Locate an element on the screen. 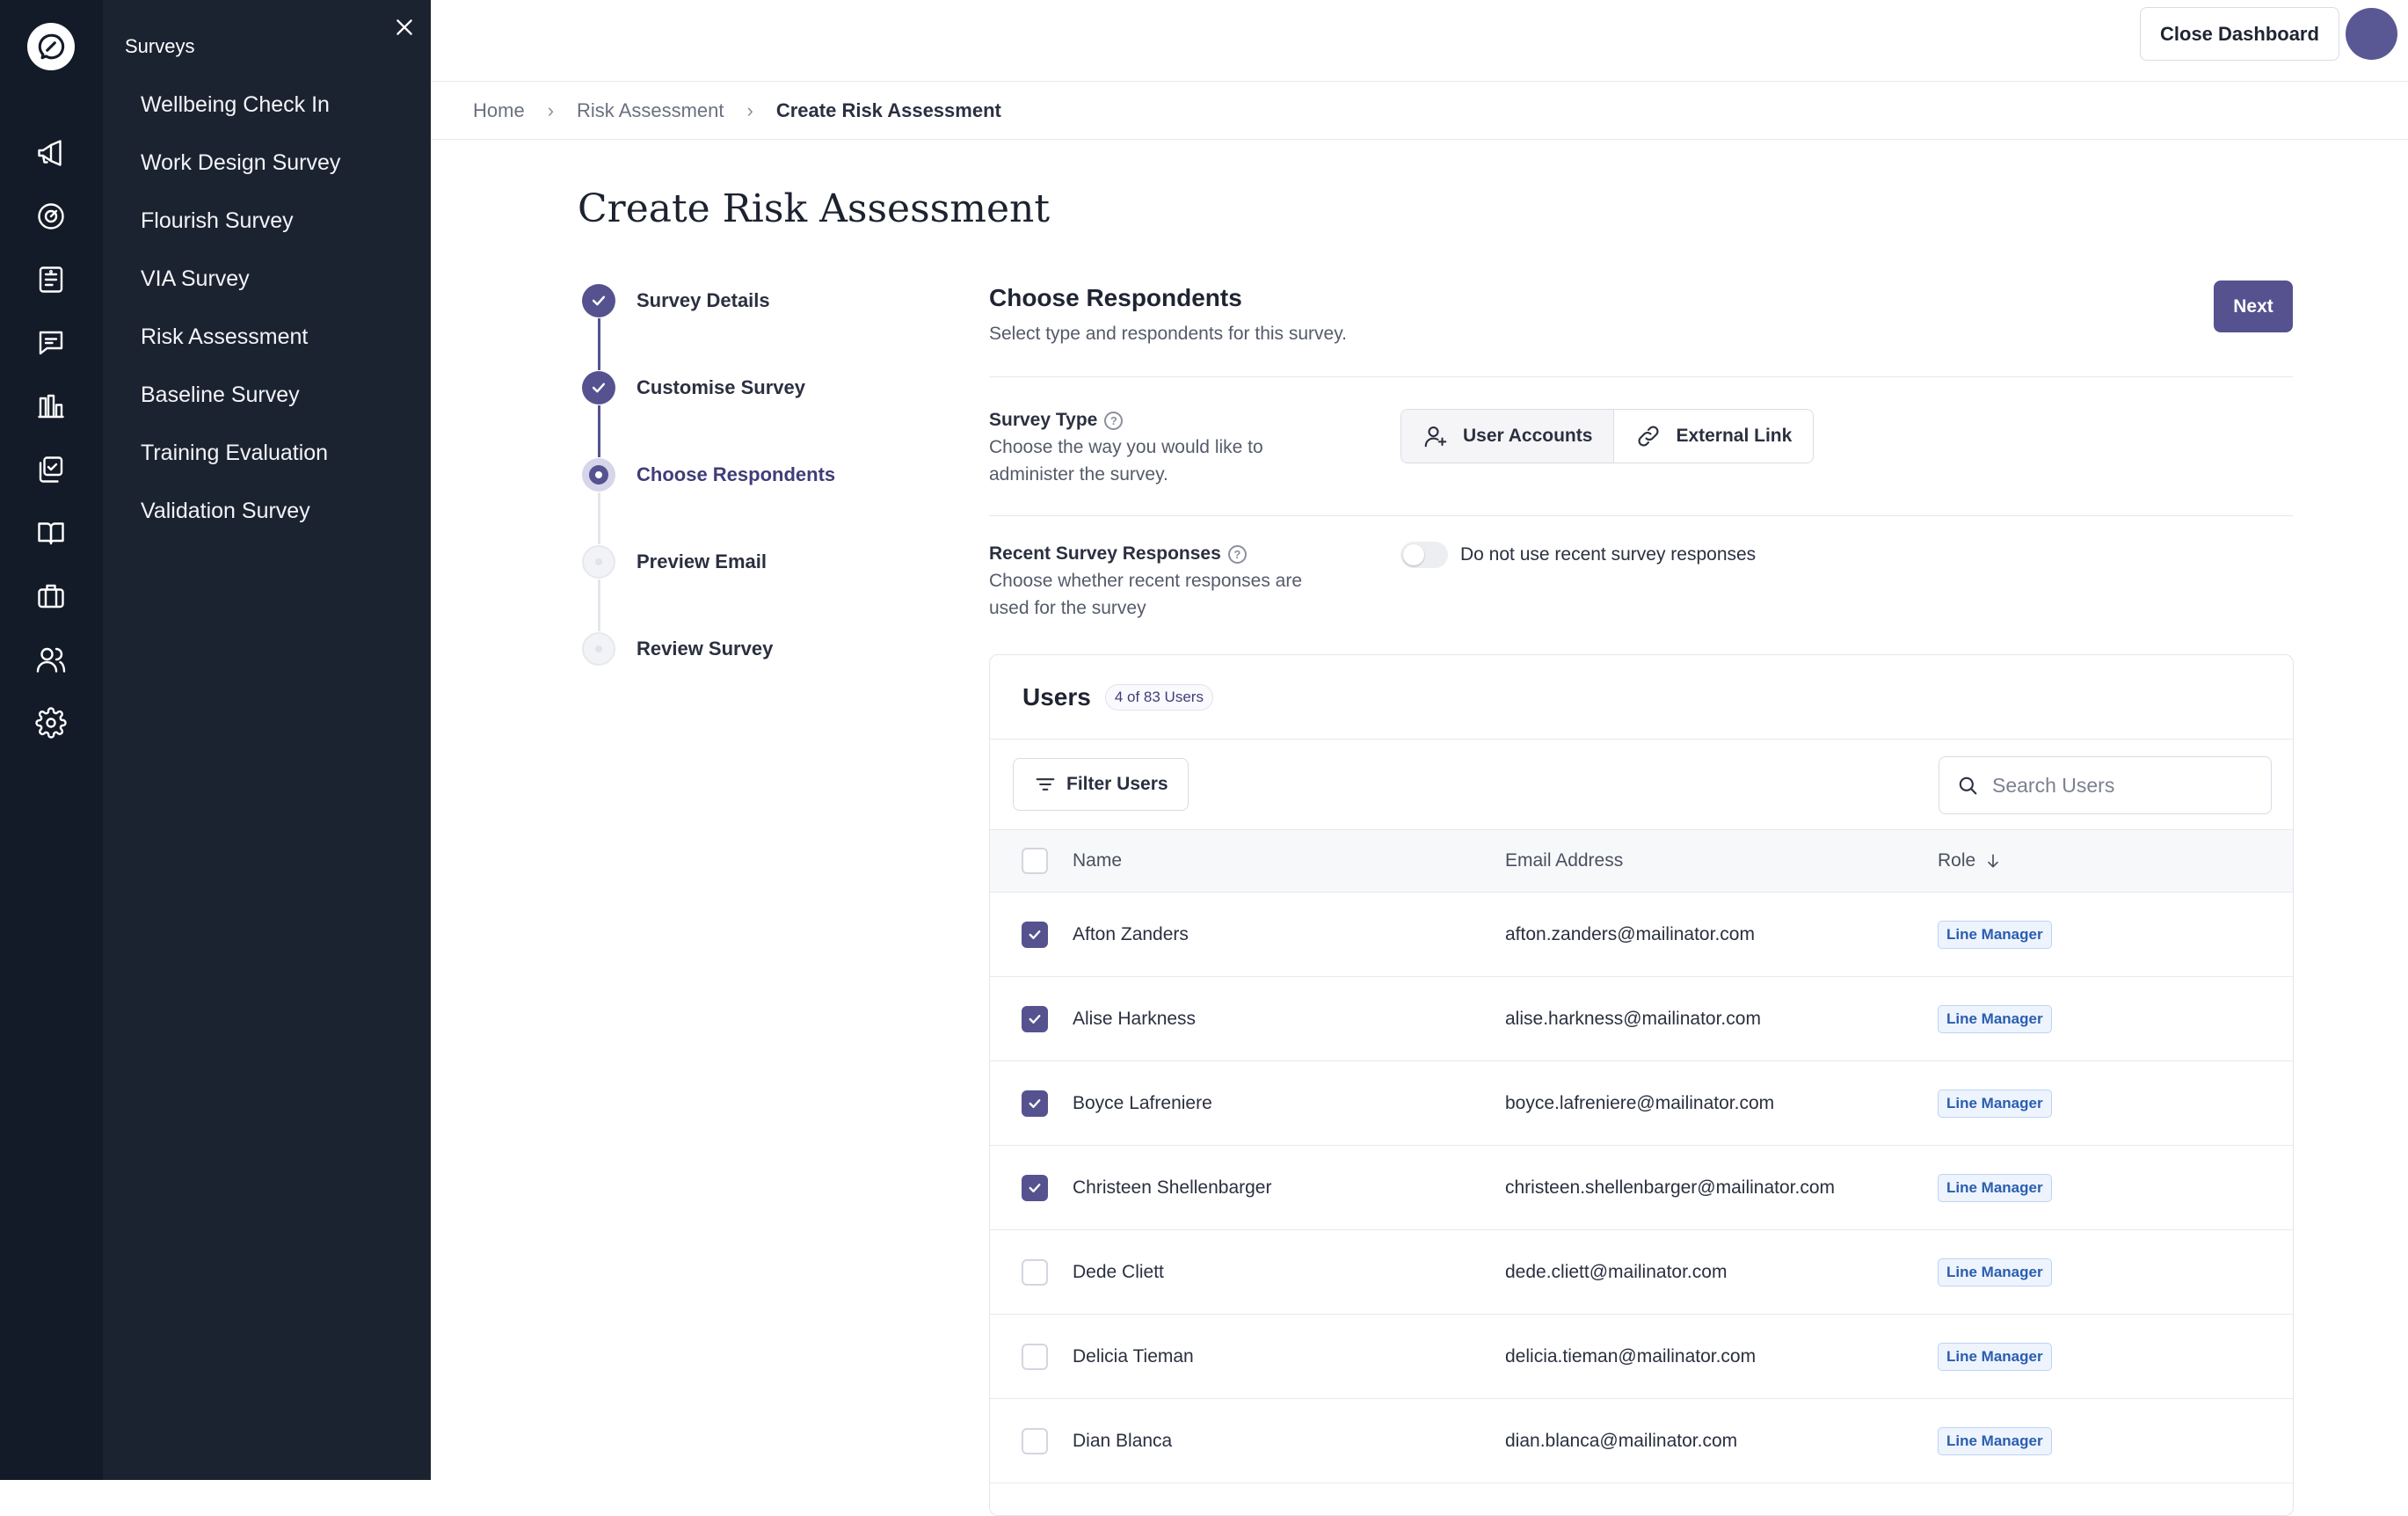  option-user-accounts: User Accounts is located at coordinates (1508, 436).